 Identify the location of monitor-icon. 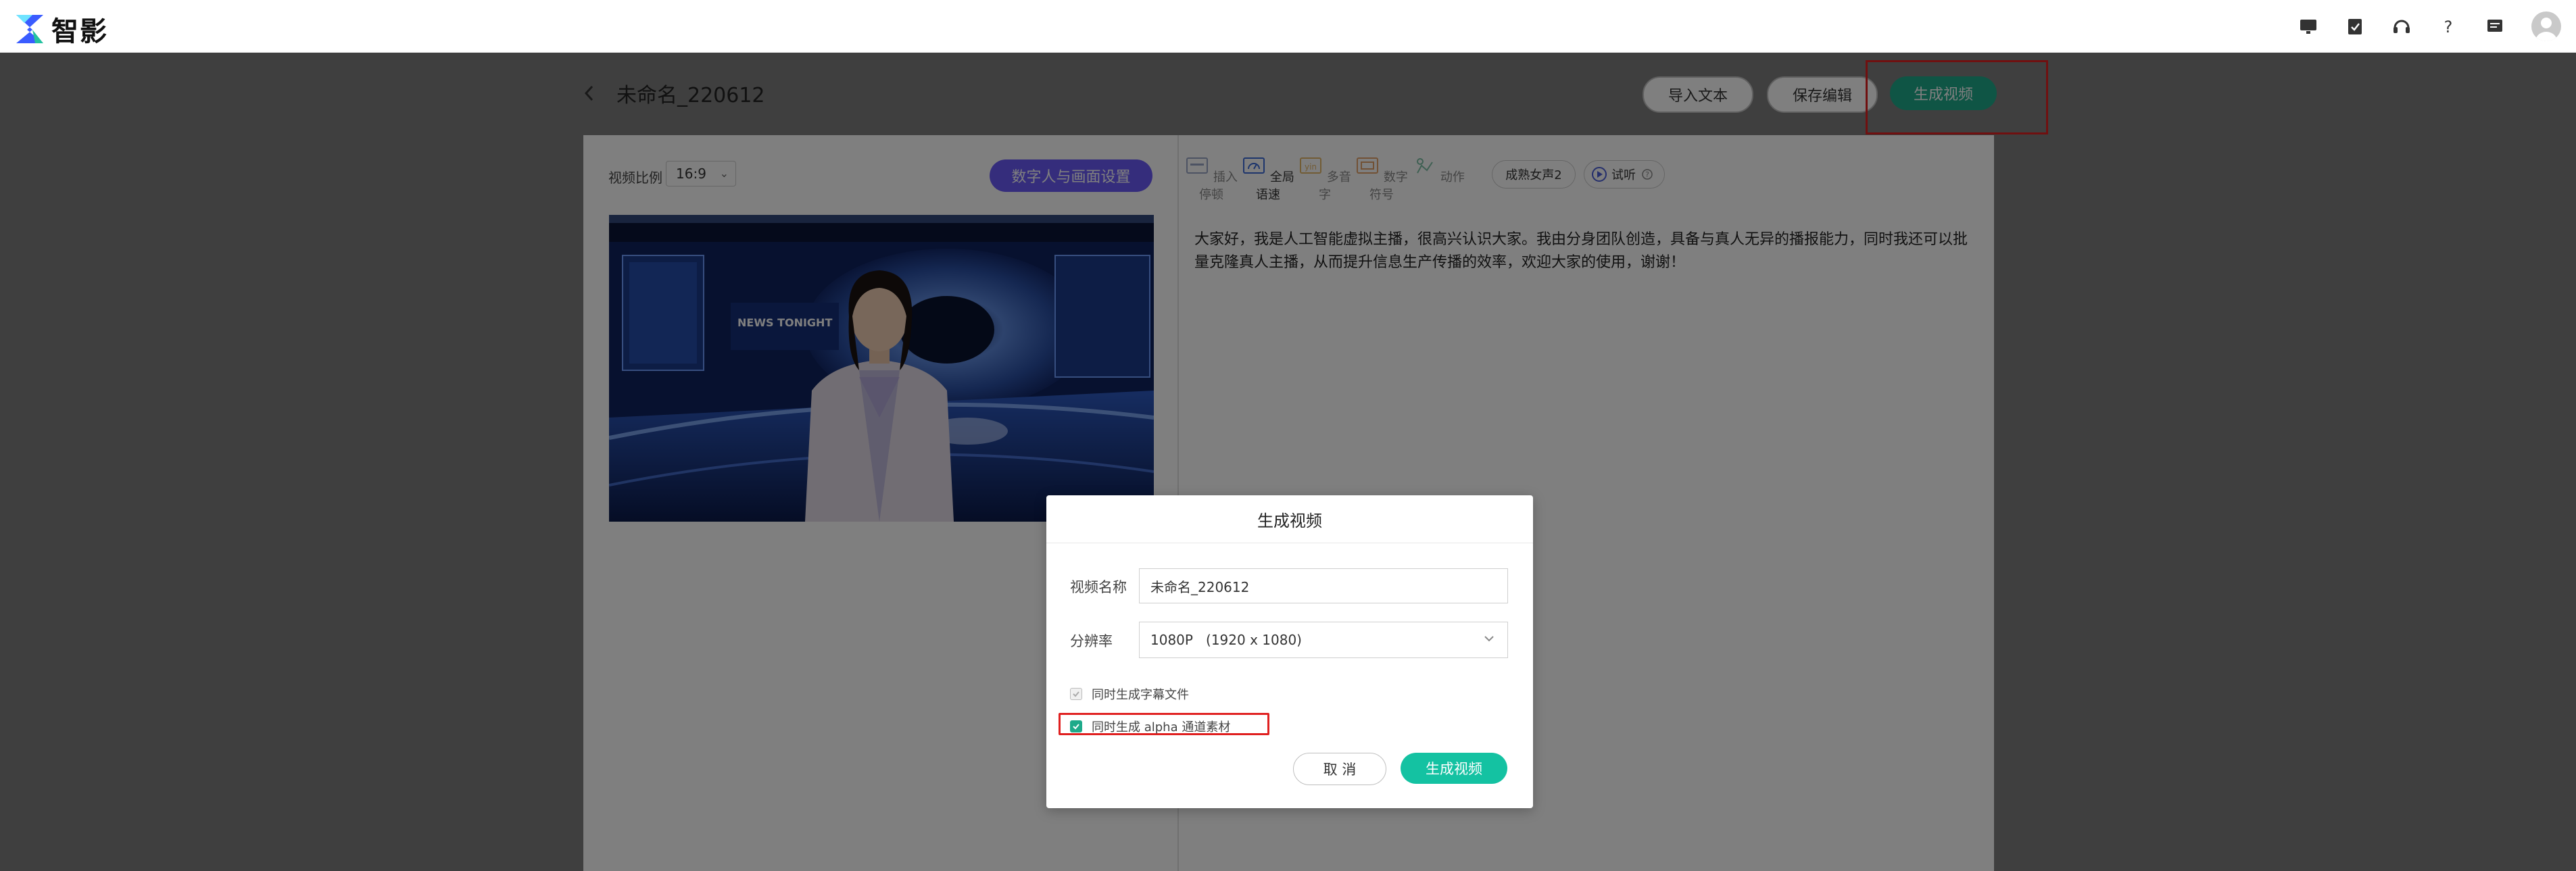
(2308, 26).